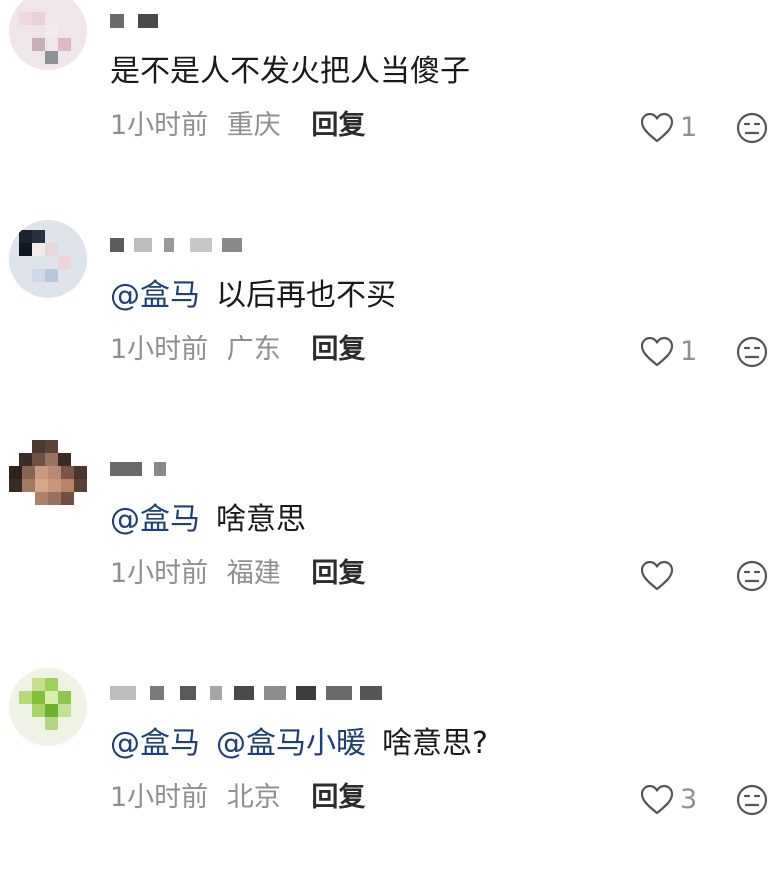  Describe the element at coordinates (306, 295) in the screenshot. I see `comment-body: 以后再也不买` at that location.